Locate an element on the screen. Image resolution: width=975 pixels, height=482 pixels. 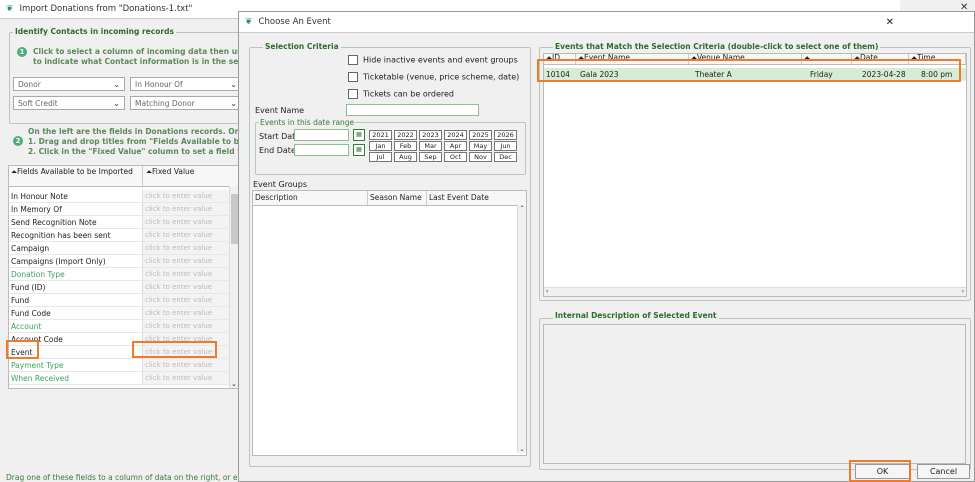
month-button-may: May is located at coordinates (480, 146).